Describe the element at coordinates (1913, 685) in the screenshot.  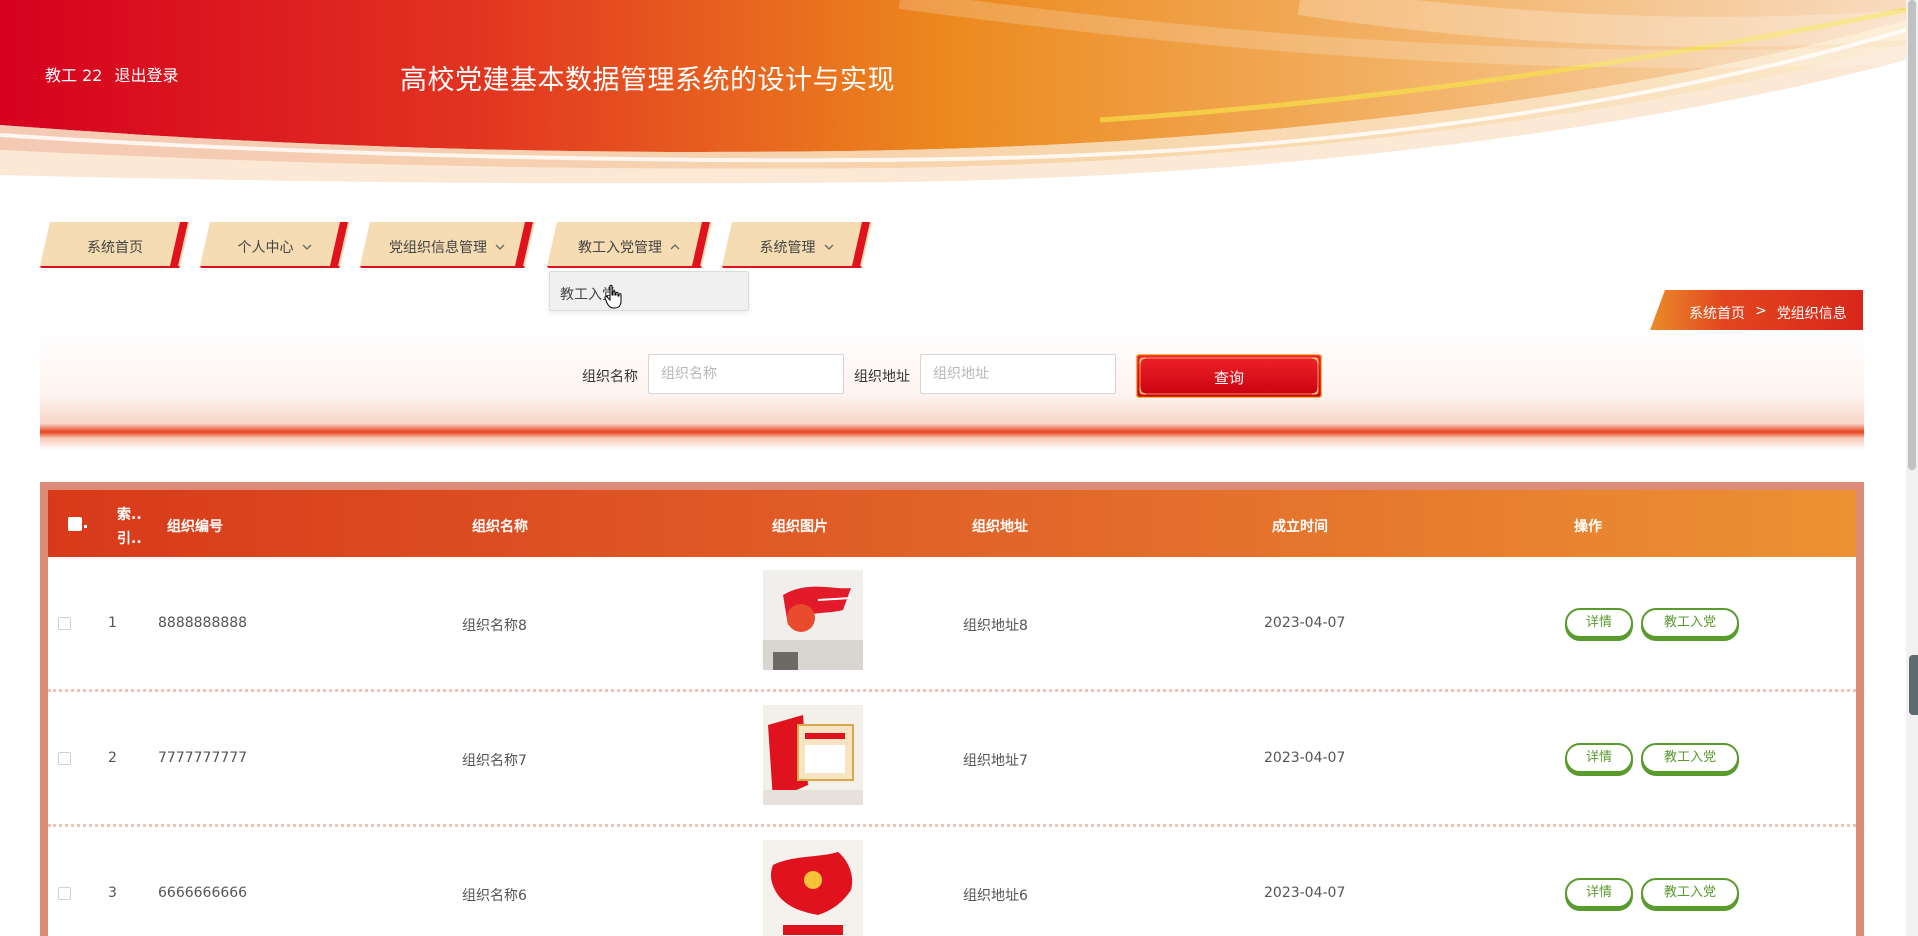
I see `side-floating-widget` at that location.